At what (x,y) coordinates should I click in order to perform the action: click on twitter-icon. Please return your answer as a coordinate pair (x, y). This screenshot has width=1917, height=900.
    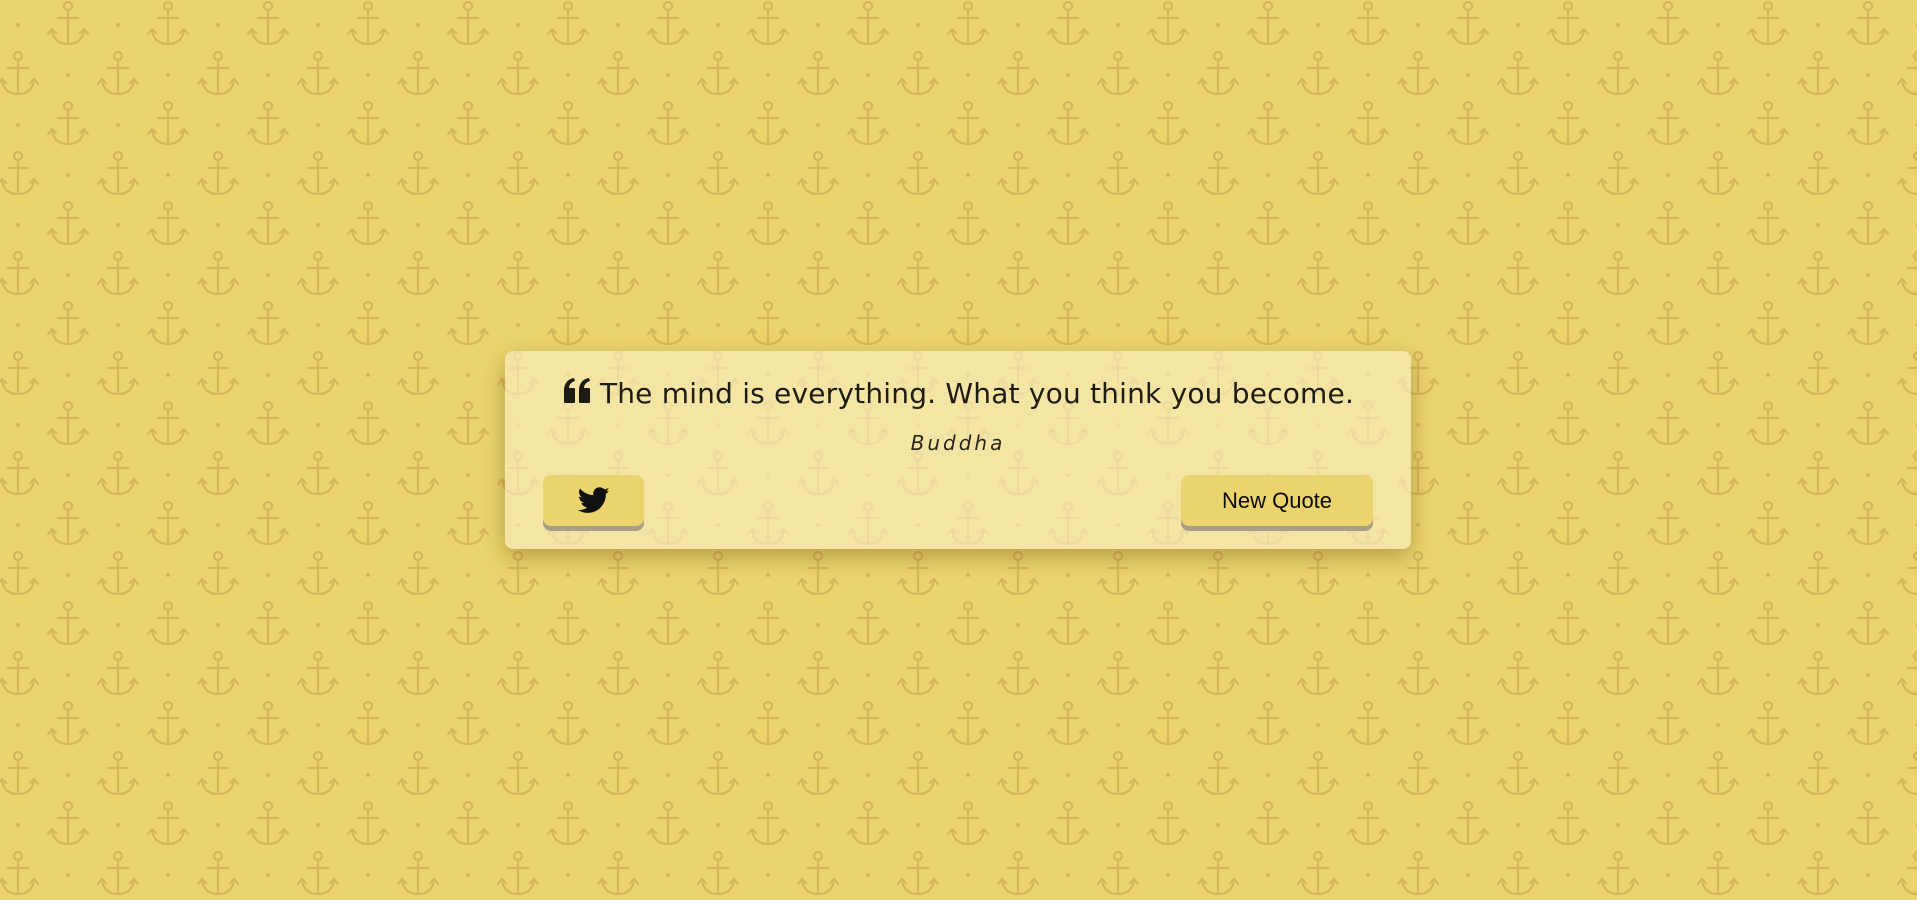
    Looking at the image, I should click on (593, 500).